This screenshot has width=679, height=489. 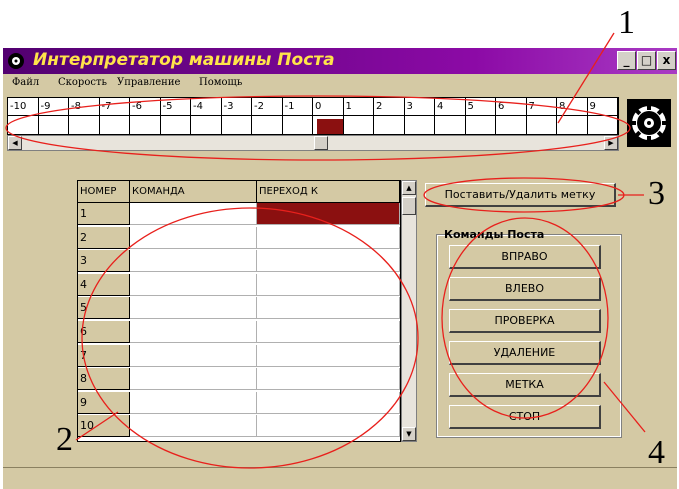 I want to click on tape-cell: -6, so click(x=145, y=116).